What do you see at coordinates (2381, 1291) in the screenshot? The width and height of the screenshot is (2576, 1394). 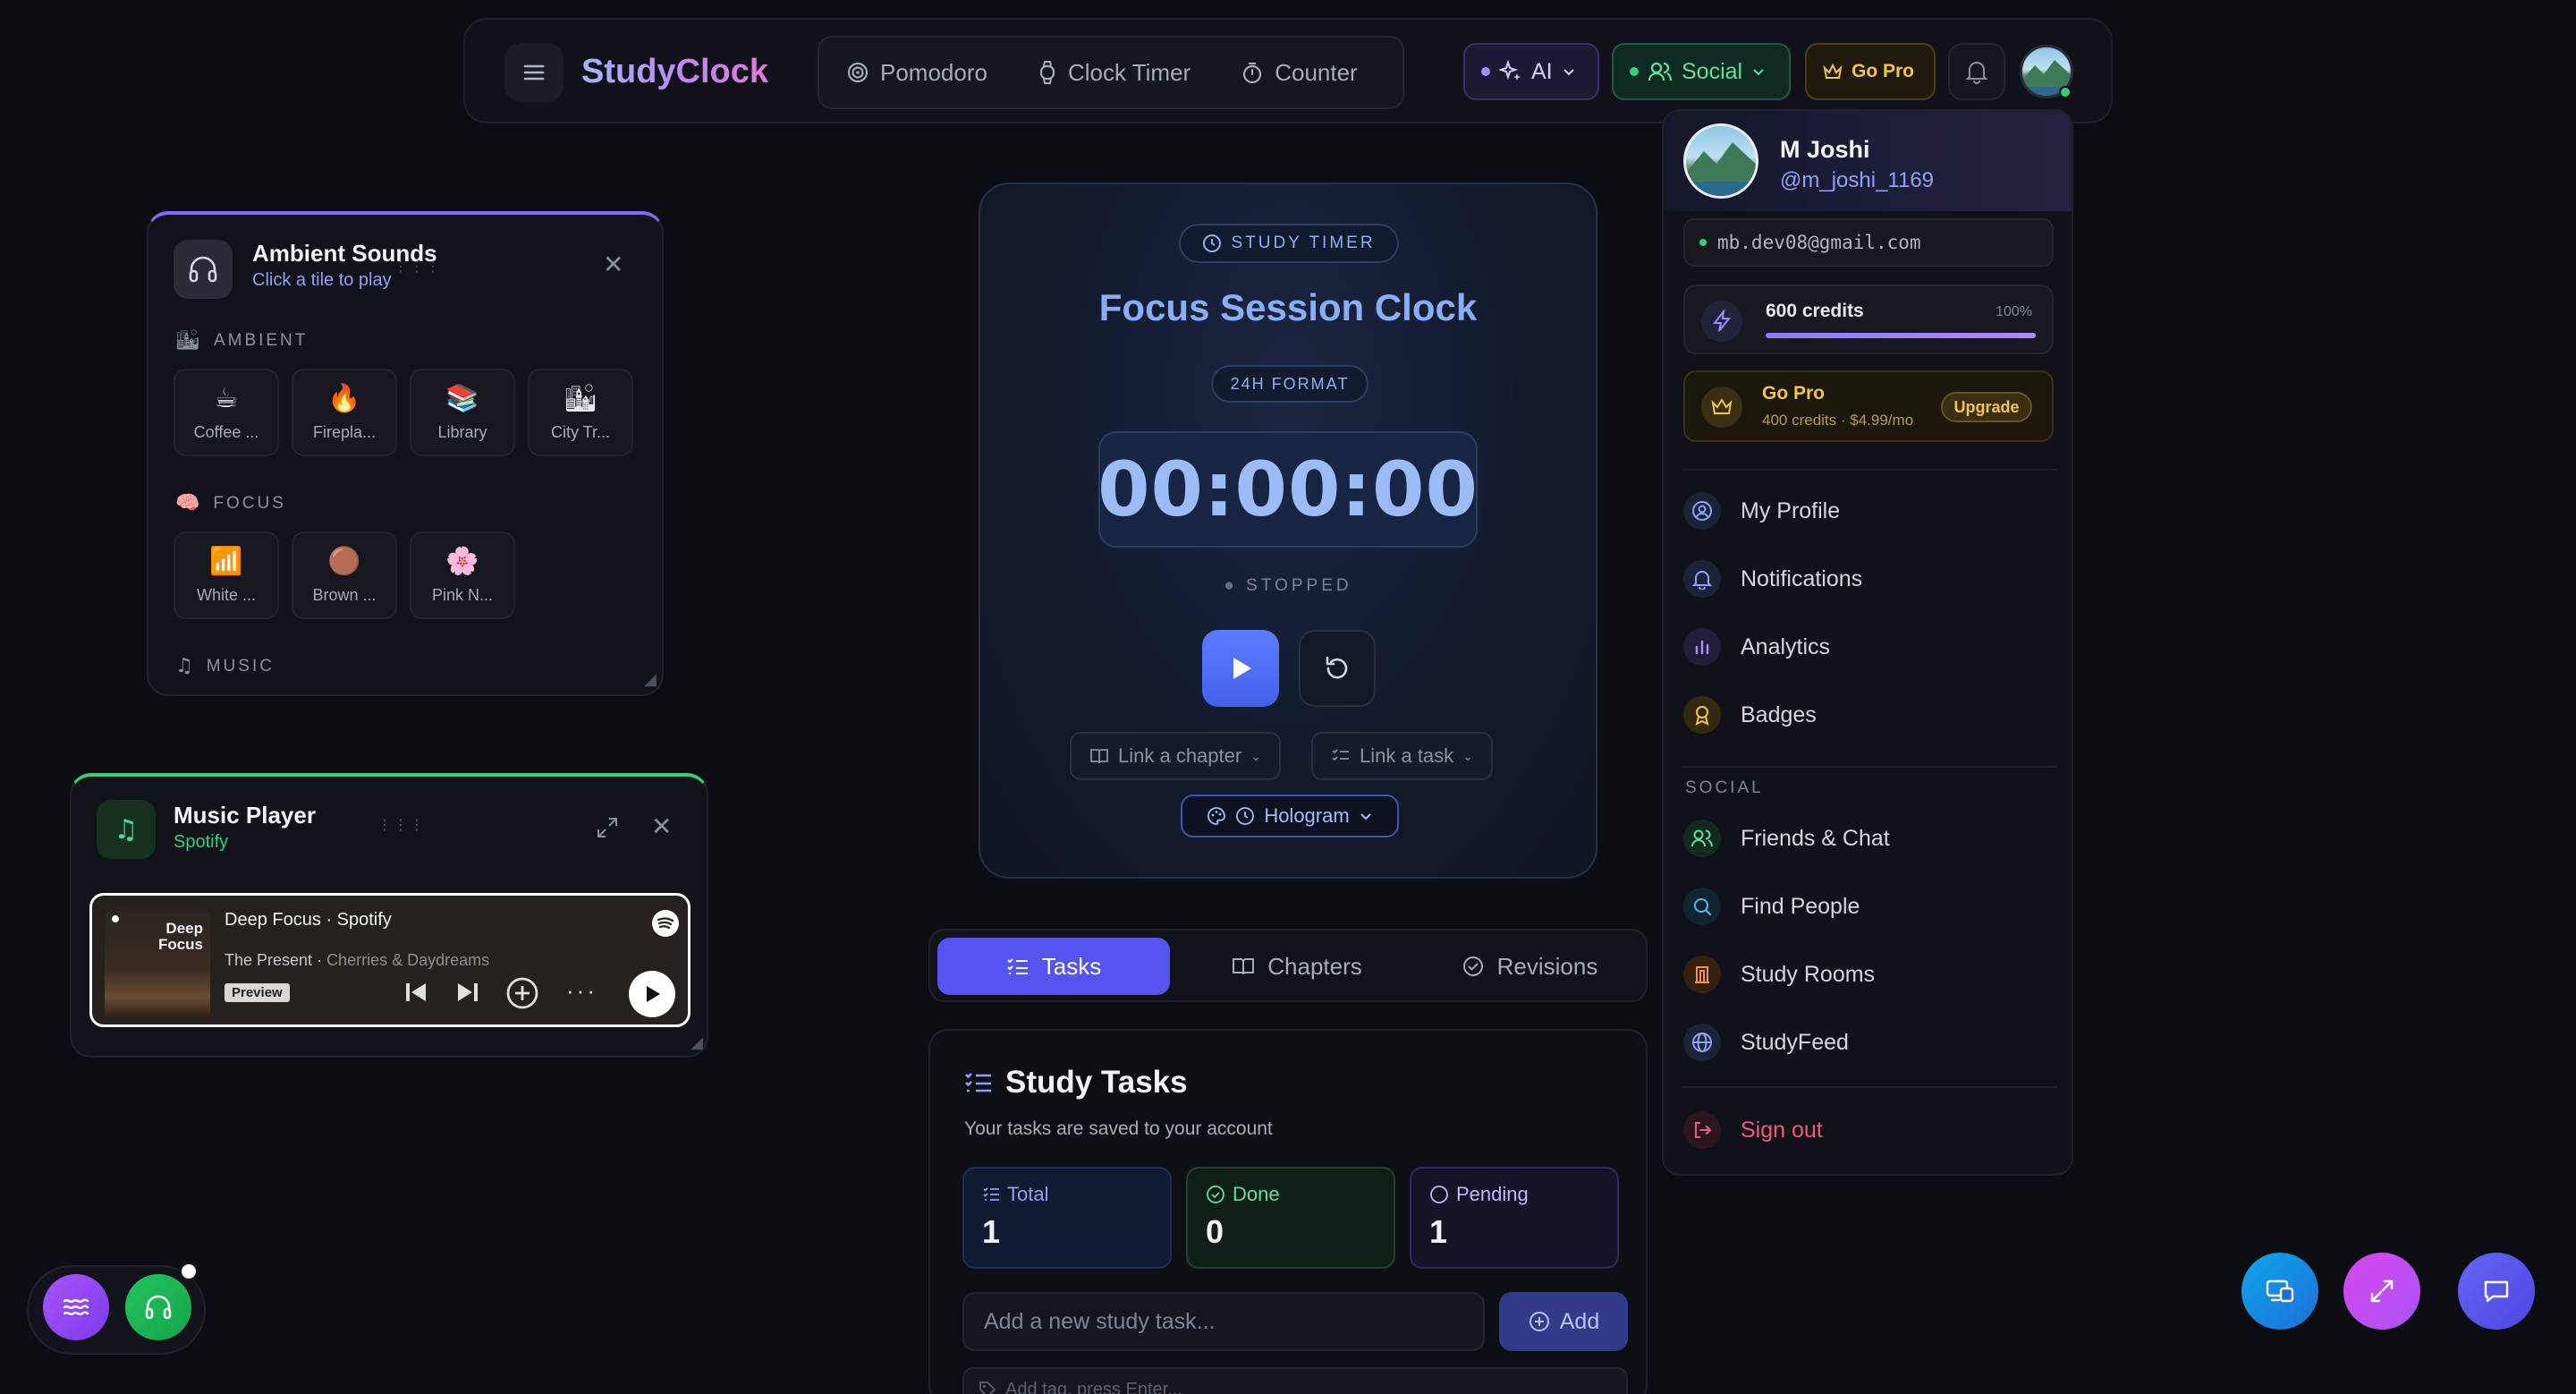 I see `fullscreen-button` at bounding box center [2381, 1291].